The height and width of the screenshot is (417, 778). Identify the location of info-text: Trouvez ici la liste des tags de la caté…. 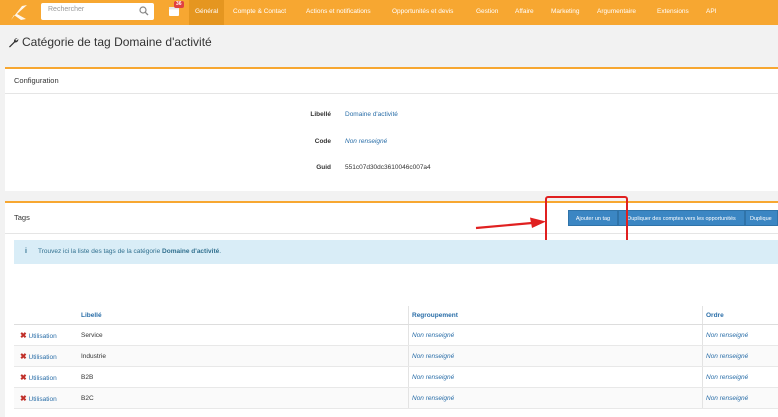
(129, 252).